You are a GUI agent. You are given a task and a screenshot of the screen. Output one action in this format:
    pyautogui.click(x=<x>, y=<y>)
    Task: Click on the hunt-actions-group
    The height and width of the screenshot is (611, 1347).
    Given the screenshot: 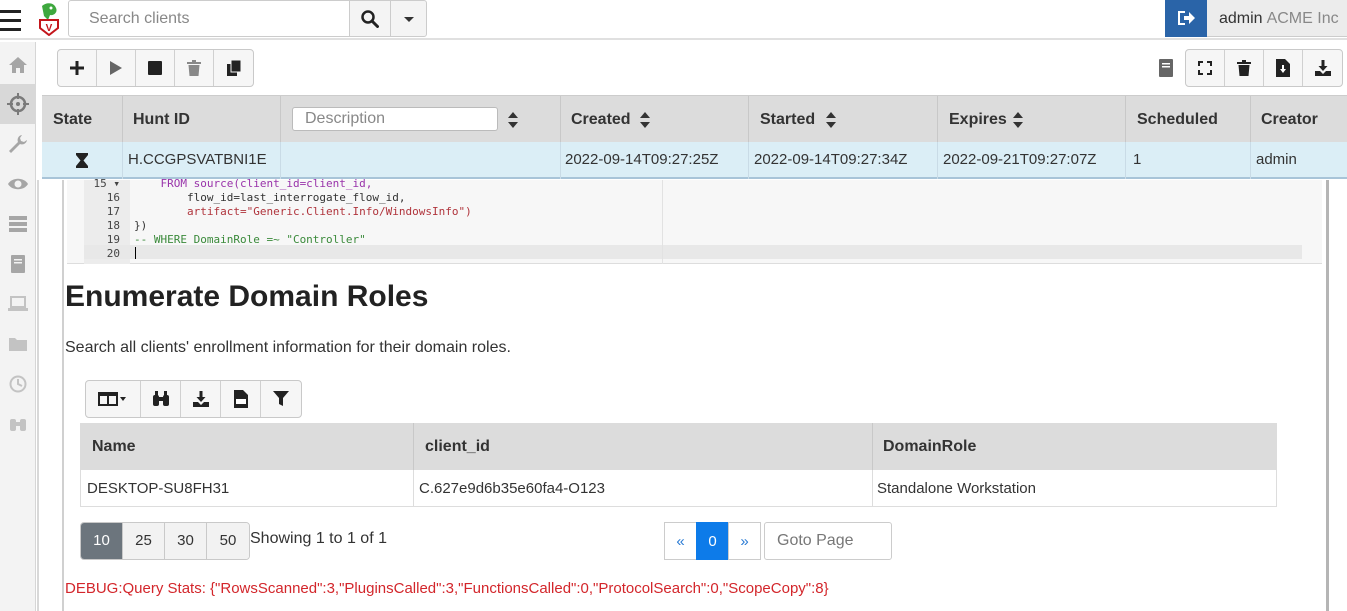 What is the action you would take?
    pyautogui.click(x=155, y=68)
    